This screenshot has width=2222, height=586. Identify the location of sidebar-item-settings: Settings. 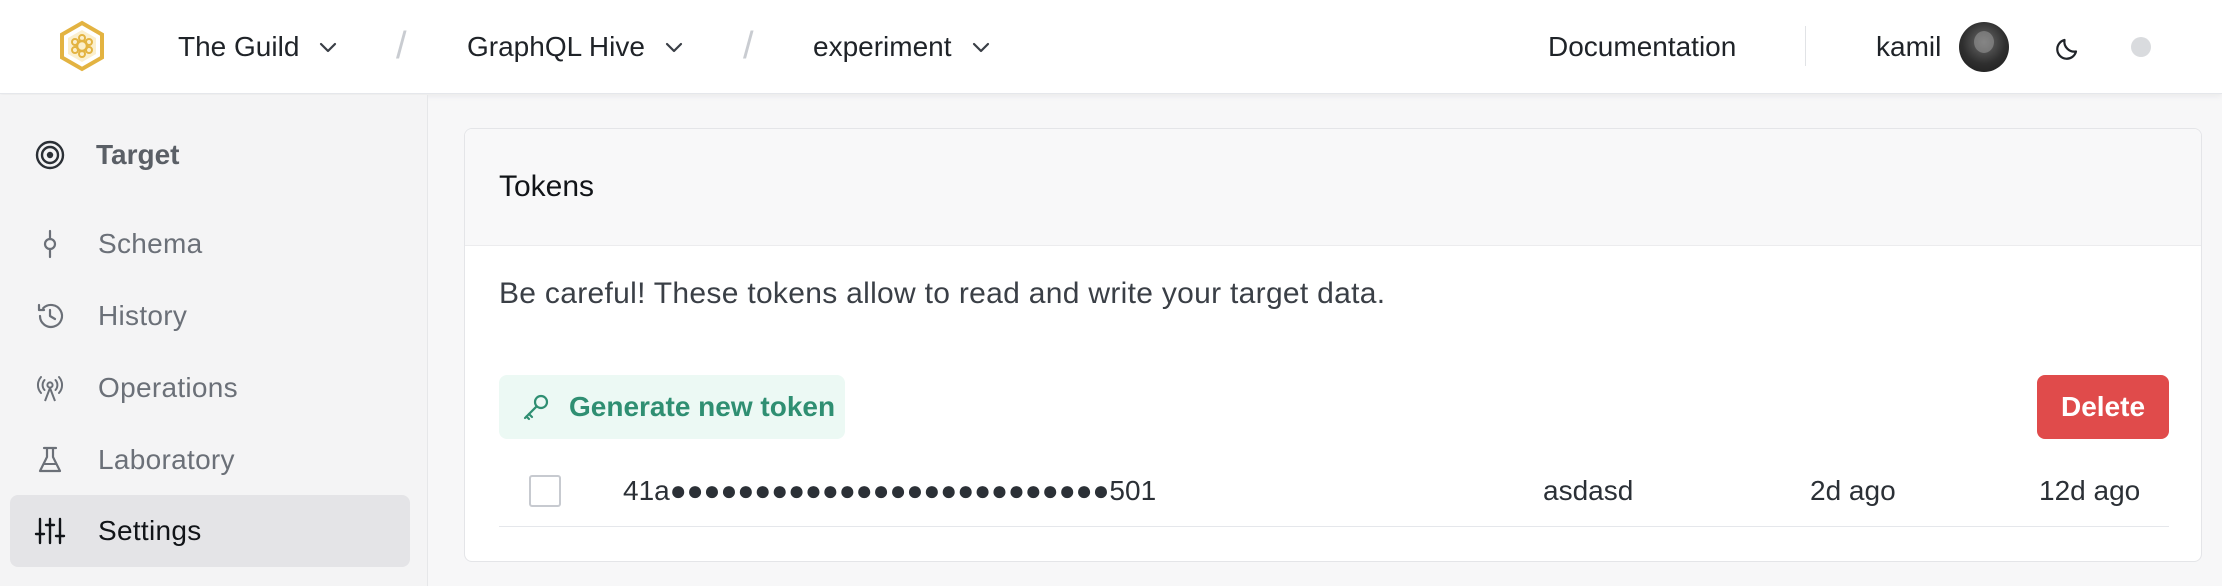
(210, 531).